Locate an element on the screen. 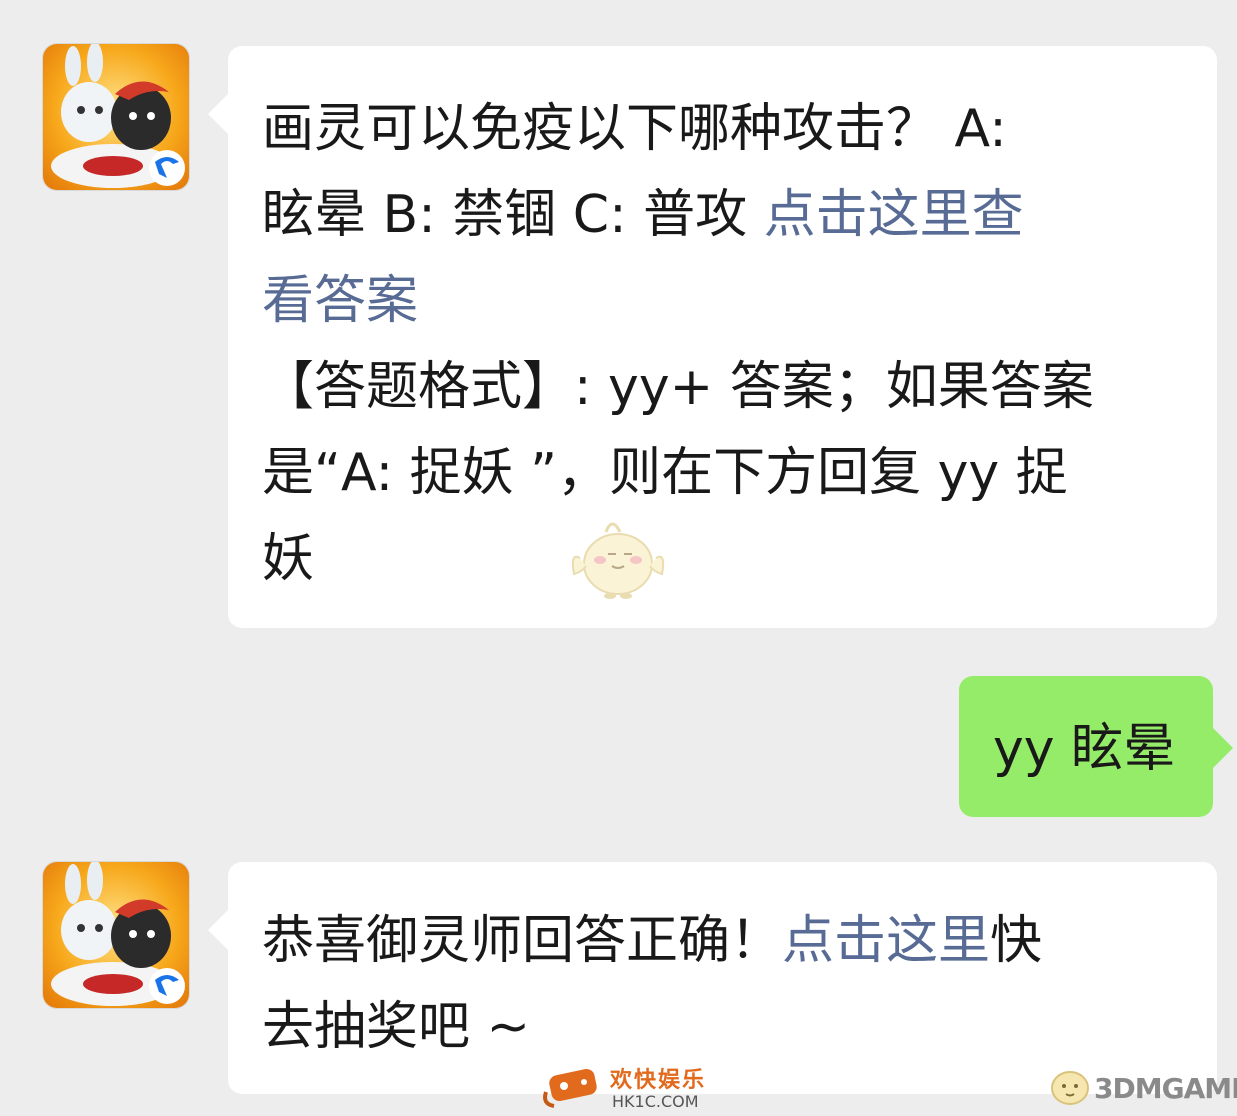 The width and height of the screenshot is (1237, 1116). message-text: 恭喜御灵师回答正确！点击这里快 去抽奖吧 ~ is located at coordinates (727, 984).